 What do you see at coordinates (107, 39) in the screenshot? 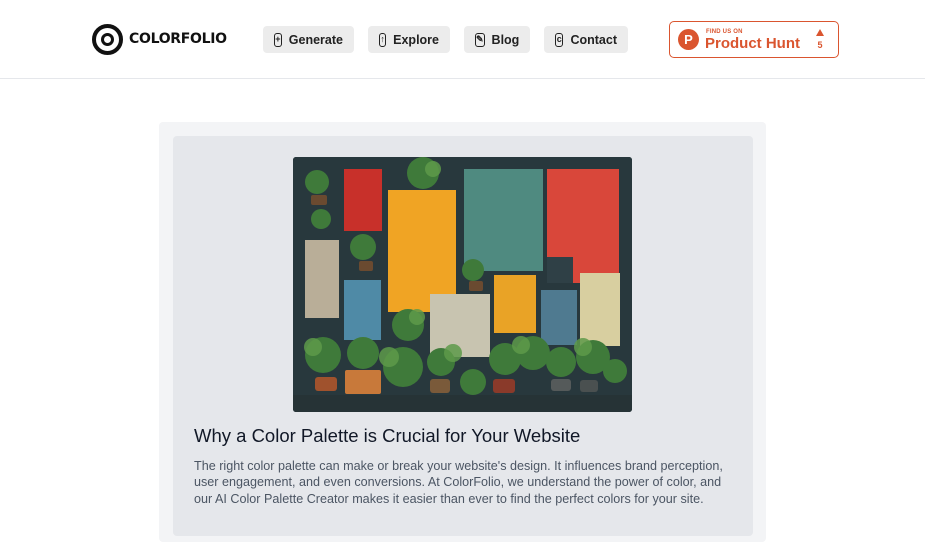
I see `colorfolio-logo-icon` at bounding box center [107, 39].